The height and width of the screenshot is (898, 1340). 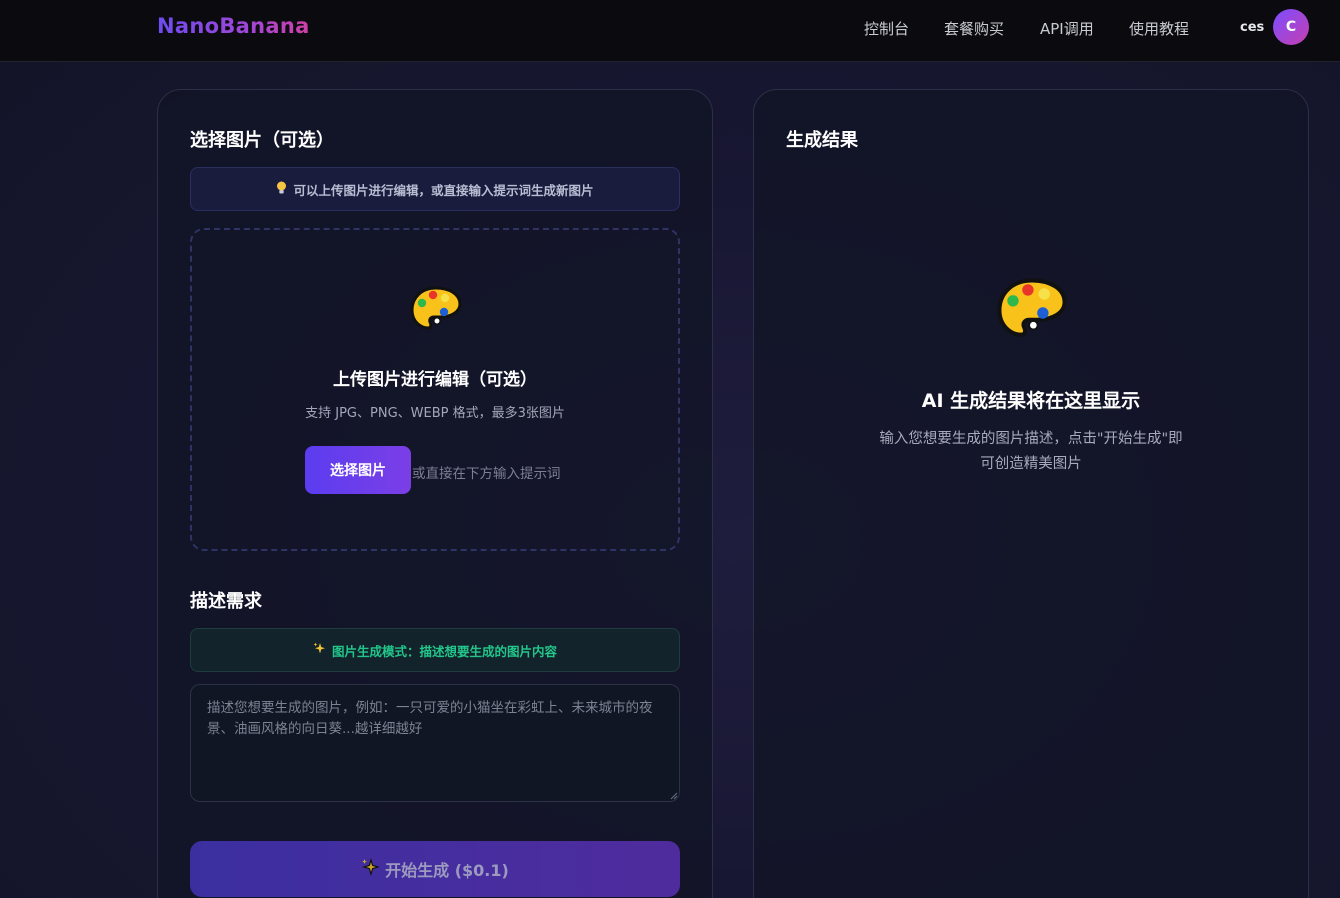 What do you see at coordinates (435, 380) in the screenshot?
I see `dropzone-title: 上传图片进行编辑（可选）` at bounding box center [435, 380].